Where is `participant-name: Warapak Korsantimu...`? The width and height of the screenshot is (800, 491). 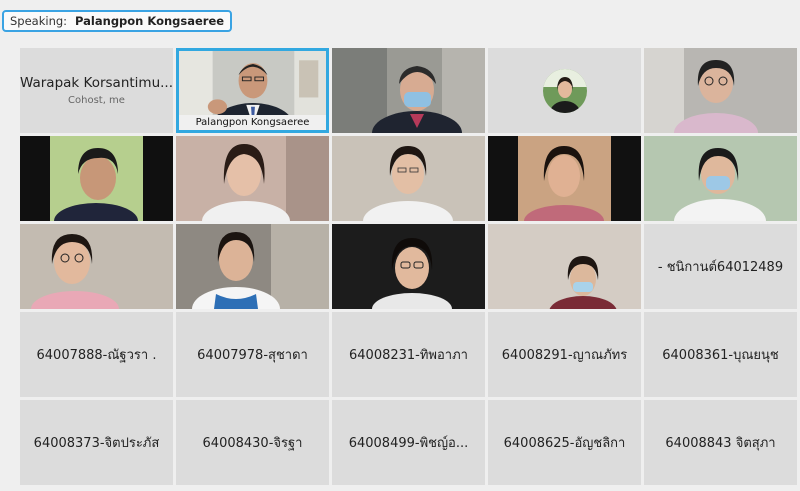 participant-name: Warapak Korsantimu... is located at coordinates (96, 83).